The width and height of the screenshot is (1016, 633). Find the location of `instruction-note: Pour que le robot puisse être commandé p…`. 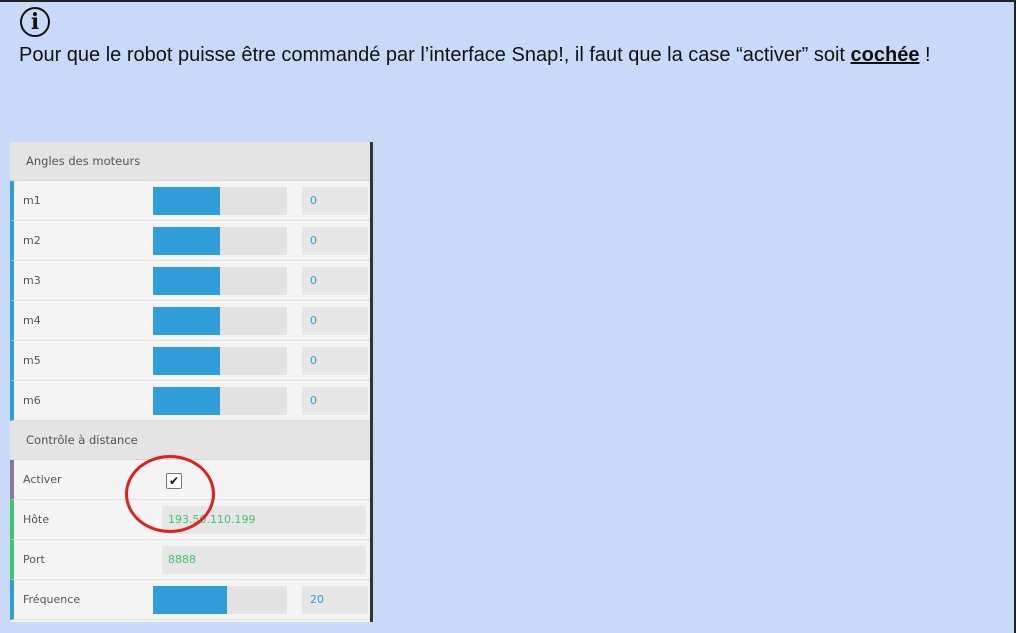

instruction-note: Pour que le robot puisse être commandé p… is located at coordinates (499, 55).